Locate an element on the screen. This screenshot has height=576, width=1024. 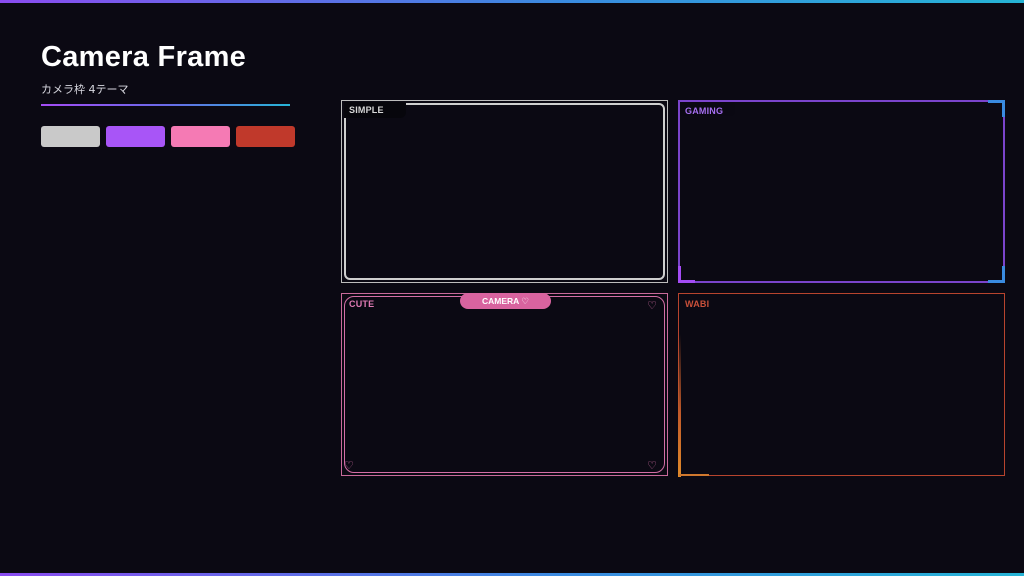
wabi-left-accent is located at coordinates (679, 405).